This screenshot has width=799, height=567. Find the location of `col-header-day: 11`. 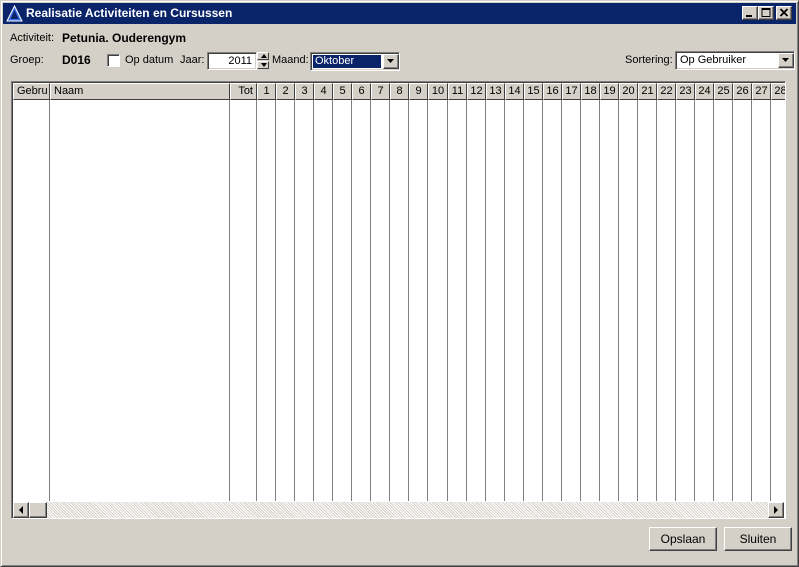

col-header-day: 11 is located at coordinates (457, 91).